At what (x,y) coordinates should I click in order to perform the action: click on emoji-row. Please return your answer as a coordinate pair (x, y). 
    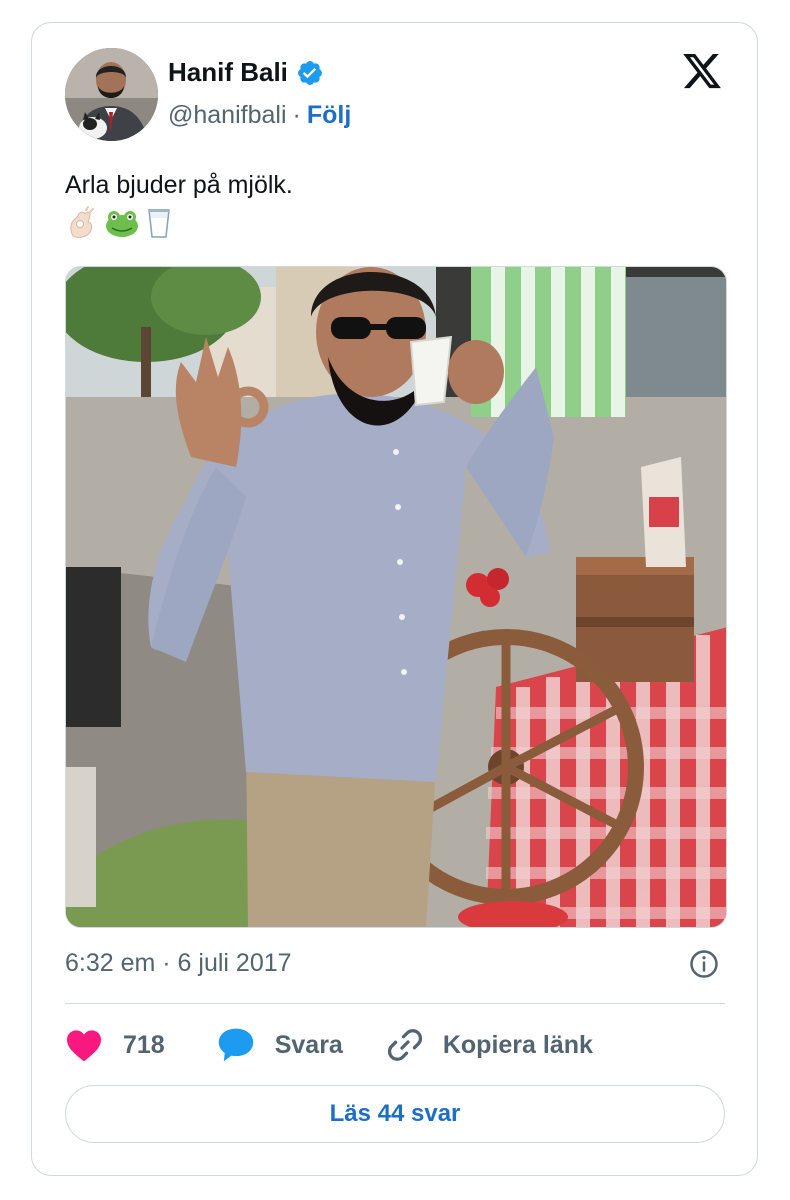
    Looking at the image, I should click on (119, 223).